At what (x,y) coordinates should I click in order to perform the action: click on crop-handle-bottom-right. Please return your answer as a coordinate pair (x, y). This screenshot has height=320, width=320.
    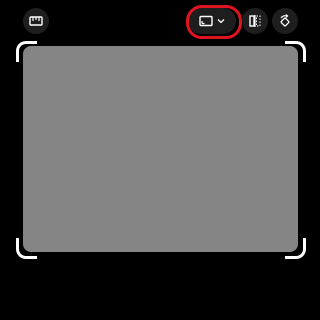
    Looking at the image, I should click on (295, 248).